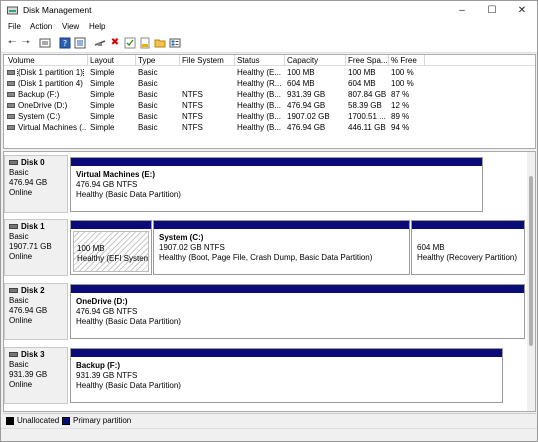 The height and width of the screenshot is (442, 538). What do you see at coordinates (306, 94) in the screenshot?
I see `capacity-cell: 931.39 GB` at bounding box center [306, 94].